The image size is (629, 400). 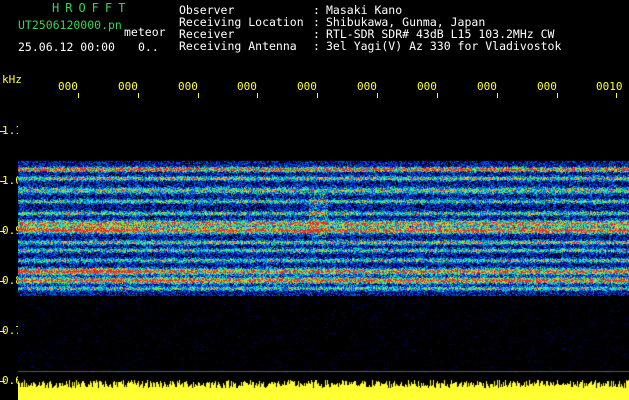 I want to click on detection-count: 0.., so click(x=148, y=47).